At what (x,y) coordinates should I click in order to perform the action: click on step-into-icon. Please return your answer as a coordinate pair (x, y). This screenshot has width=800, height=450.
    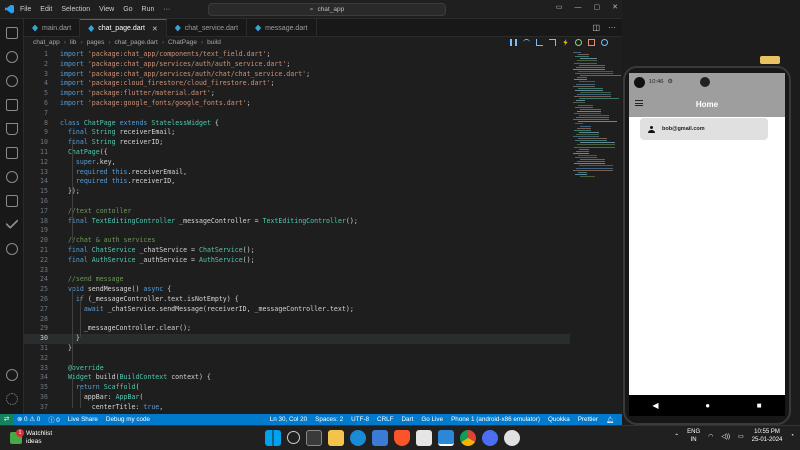
    Looking at the image, I should click on (539, 42).